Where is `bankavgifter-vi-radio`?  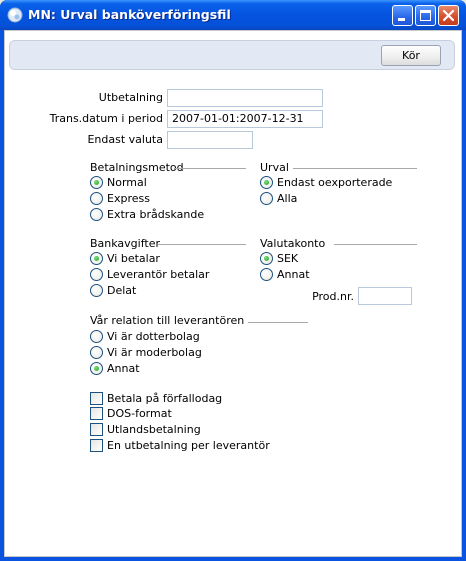
bankavgifter-vi-radio is located at coordinates (96, 258).